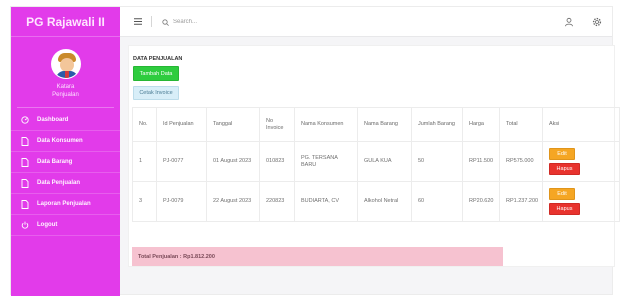 This screenshot has width=622, height=297. What do you see at coordinates (181, 201) in the screenshot?
I see `sales-id: PJ-0079` at bounding box center [181, 201].